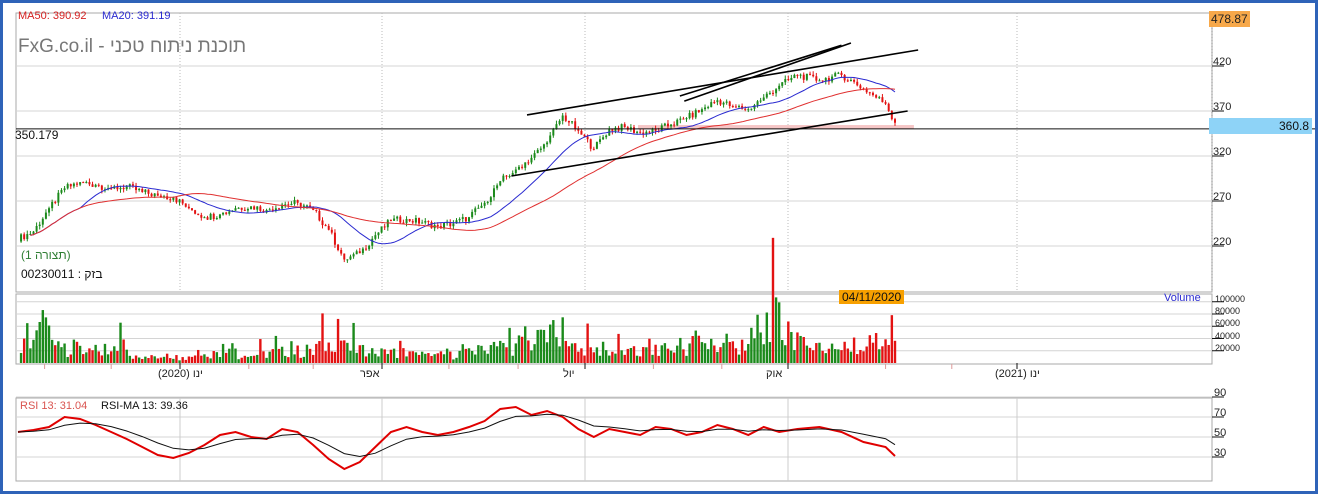 The height and width of the screenshot is (494, 1318). Describe the element at coordinates (1229, 19) in the screenshot. I see `top-price-badge: 478.87` at that location.